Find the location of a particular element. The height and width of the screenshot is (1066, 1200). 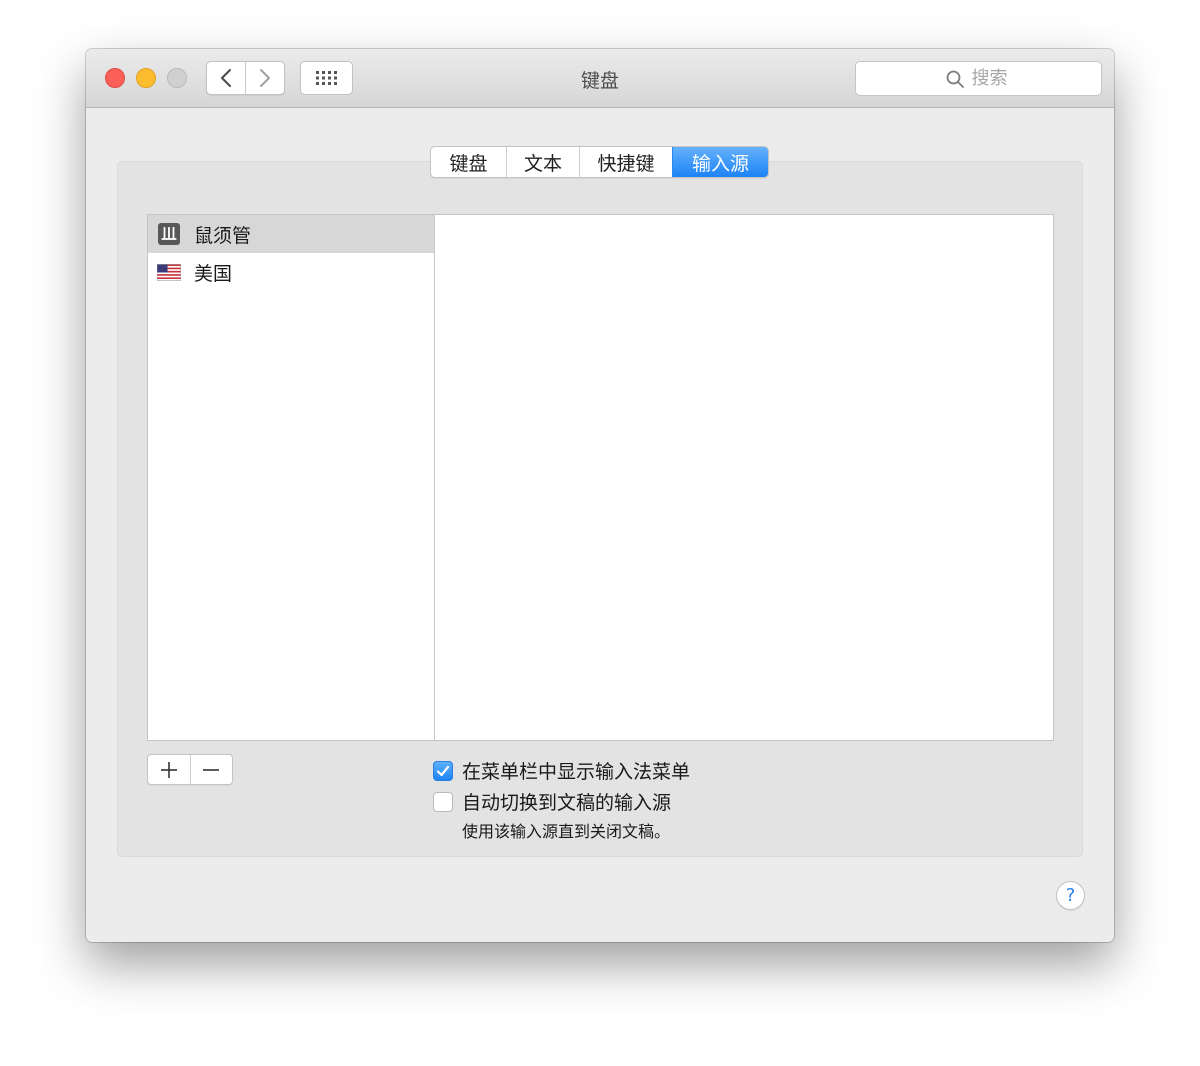

add-input-source-button is located at coordinates (169, 769).